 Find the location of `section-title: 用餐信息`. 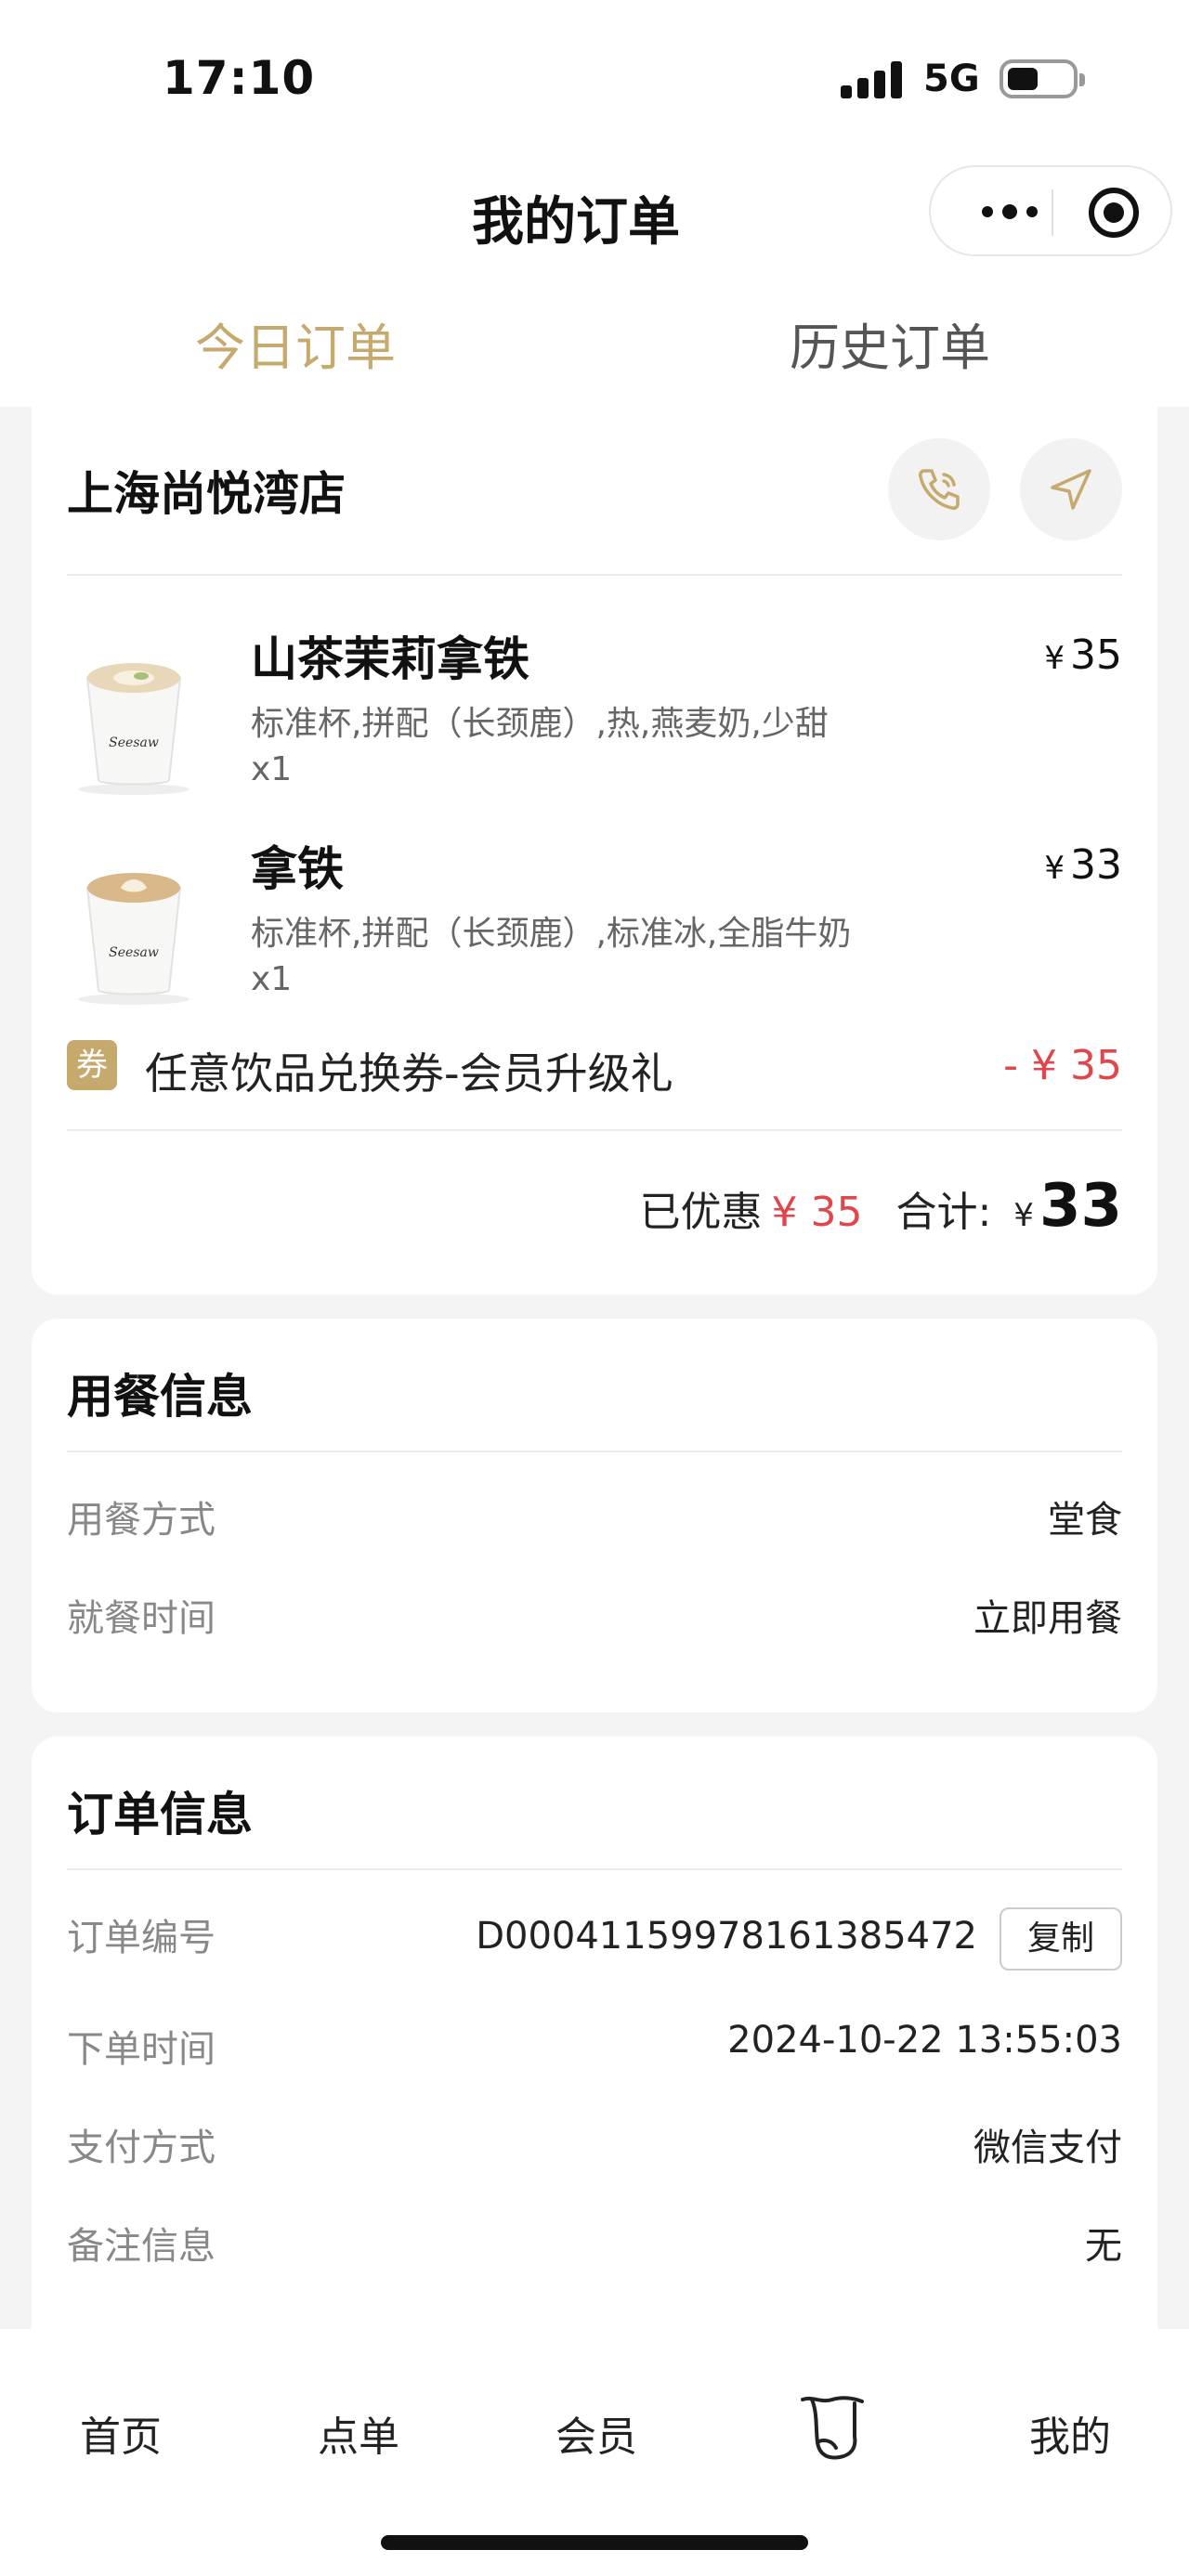

section-title: 用餐信息 is located at coordinates (160, 1397).